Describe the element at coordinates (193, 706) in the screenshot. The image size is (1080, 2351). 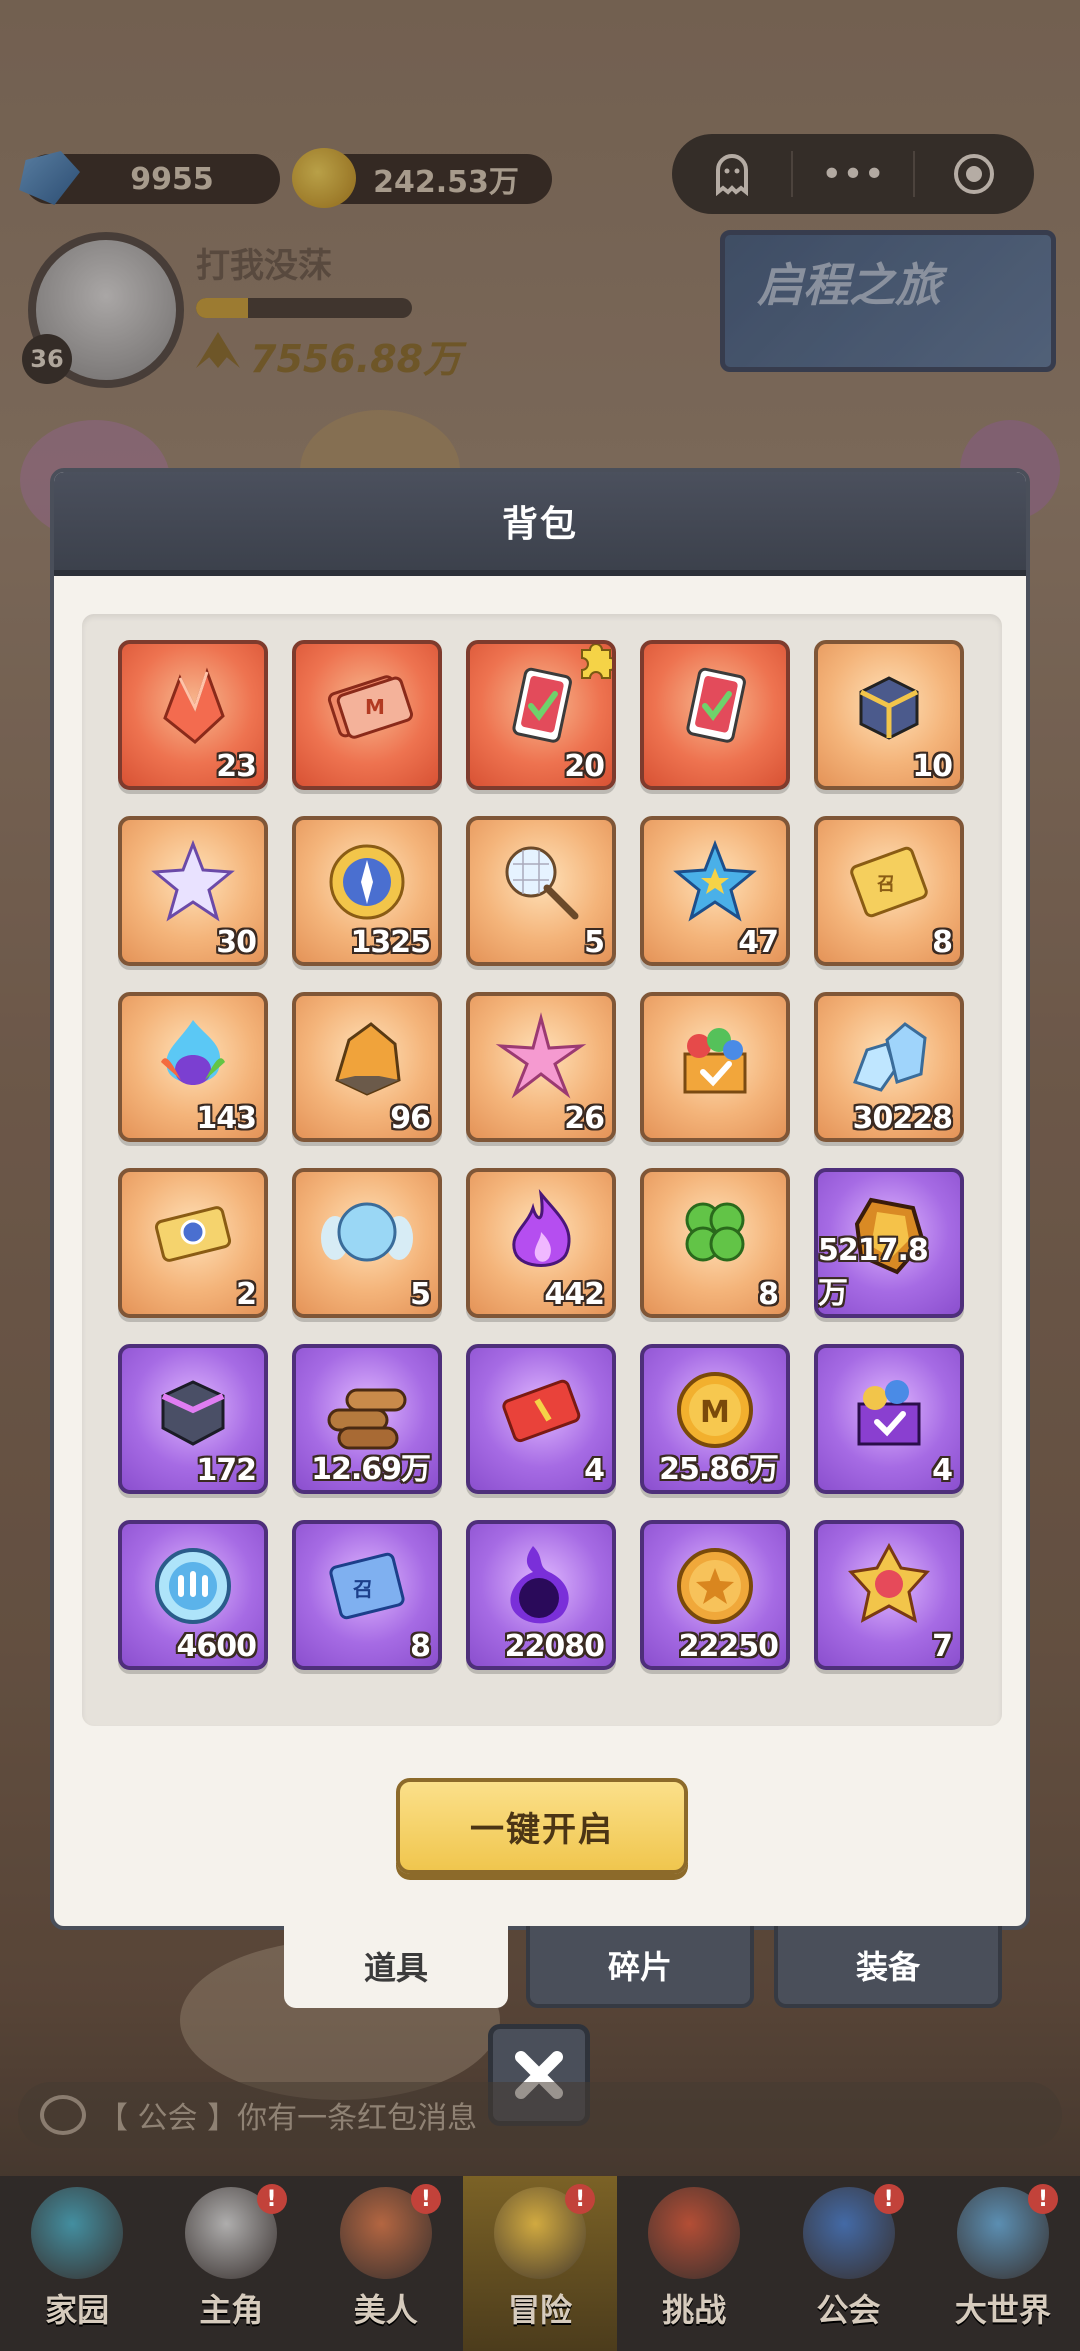
I see `red-crystal-icon` at that location.